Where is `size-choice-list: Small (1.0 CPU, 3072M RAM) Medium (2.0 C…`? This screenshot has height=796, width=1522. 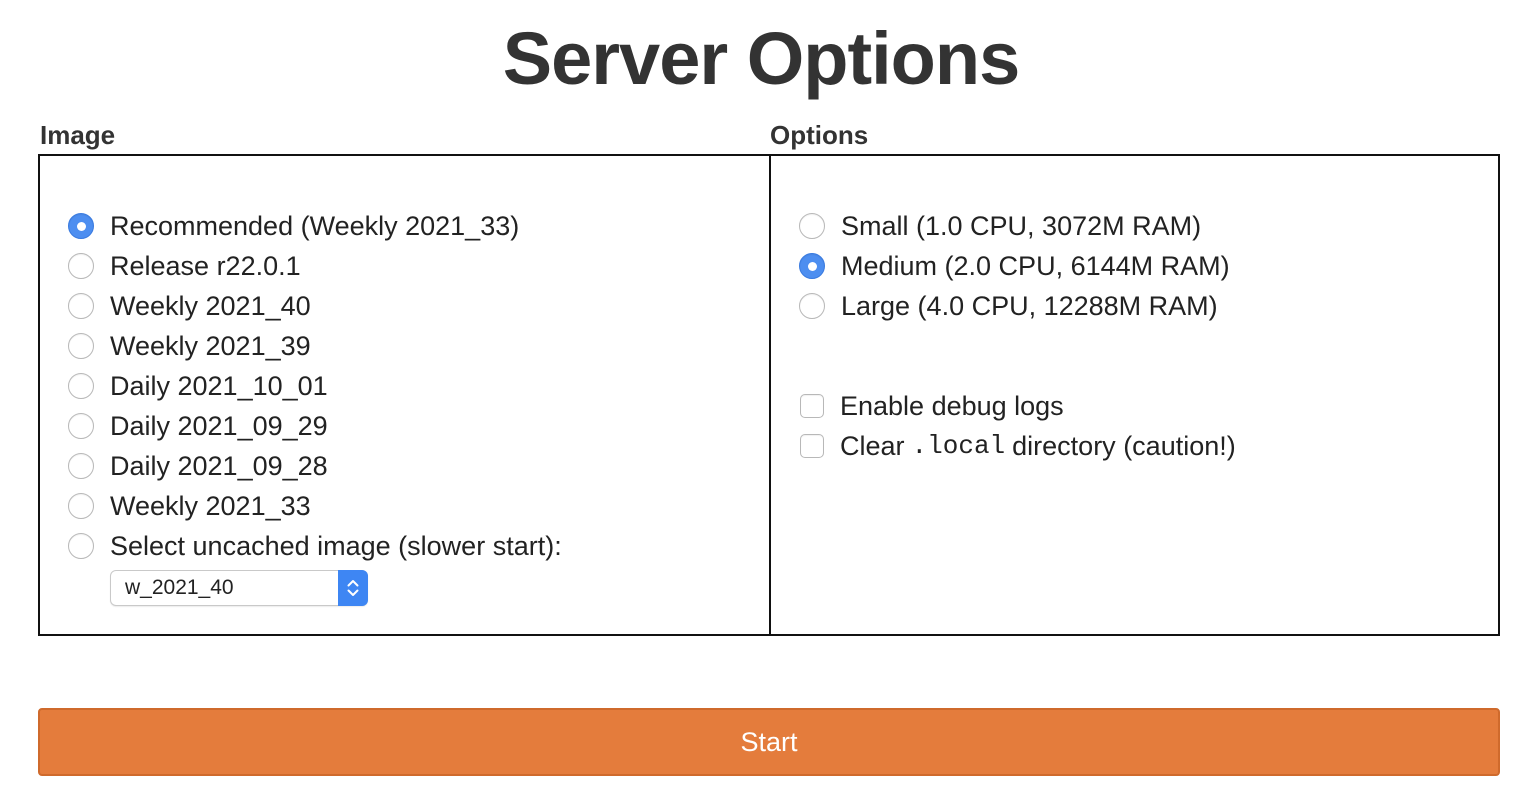
size-choice-list: Small (1.0 CPU, 3072M RAM) Medium (2.0 C… is located at coordinates (1014, 266).